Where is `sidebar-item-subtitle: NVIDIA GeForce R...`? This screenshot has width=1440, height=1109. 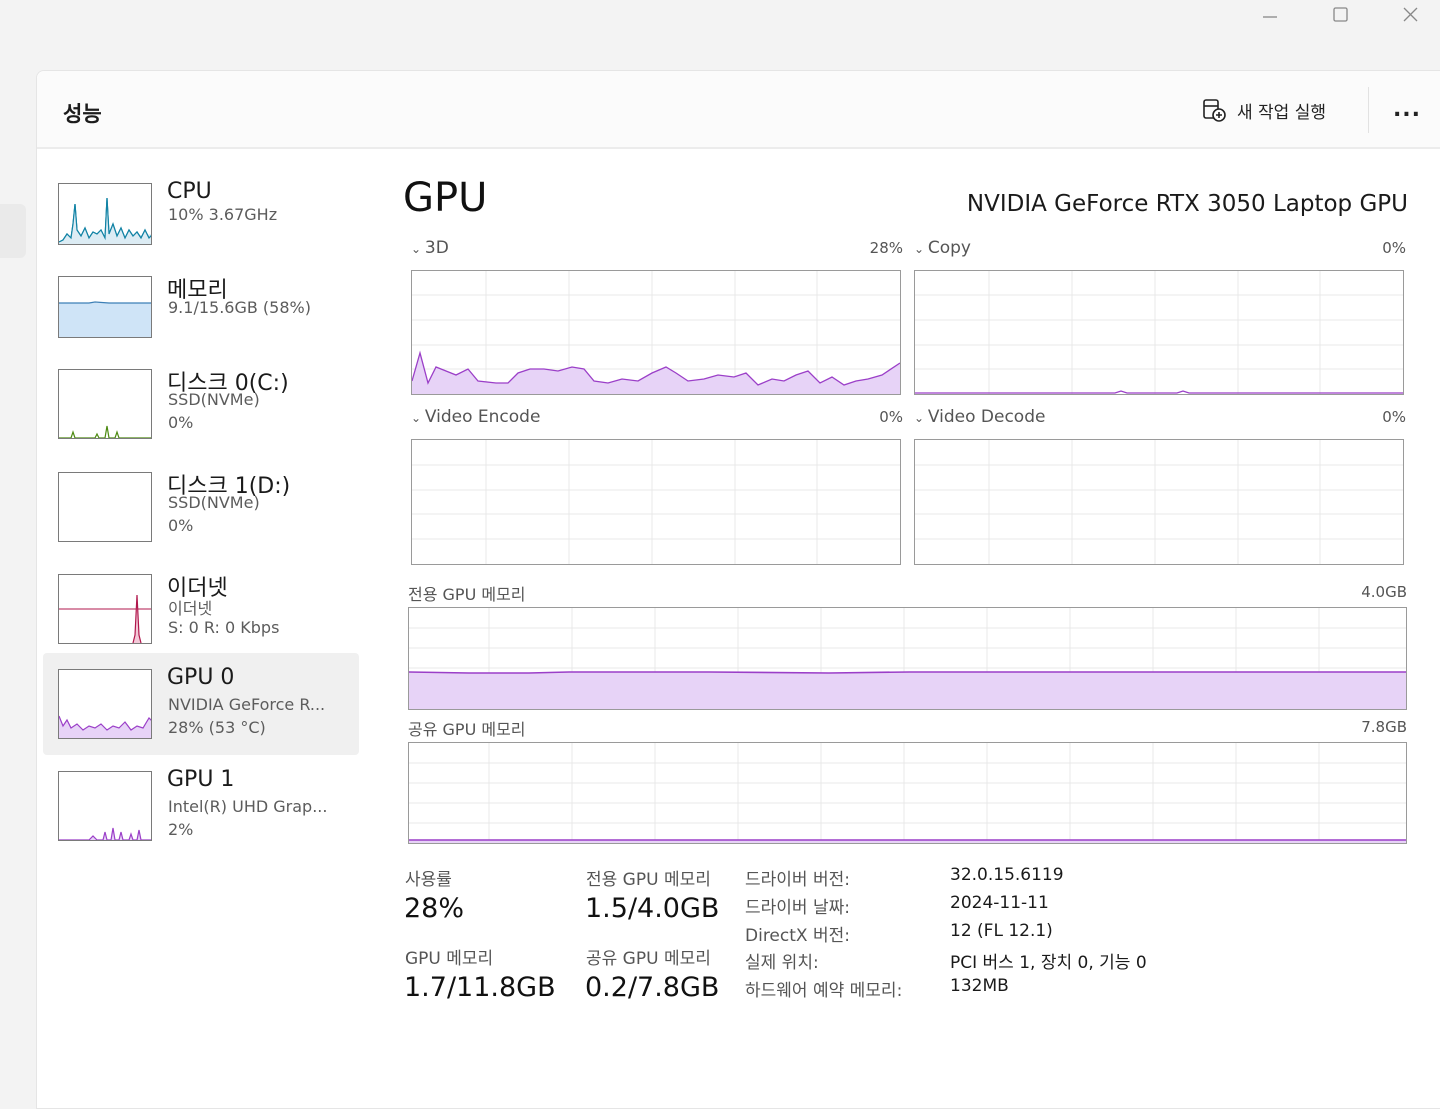
sidebar-item-subtitle: NVIDIA GeForce R... is located at coordinates (247, 704).